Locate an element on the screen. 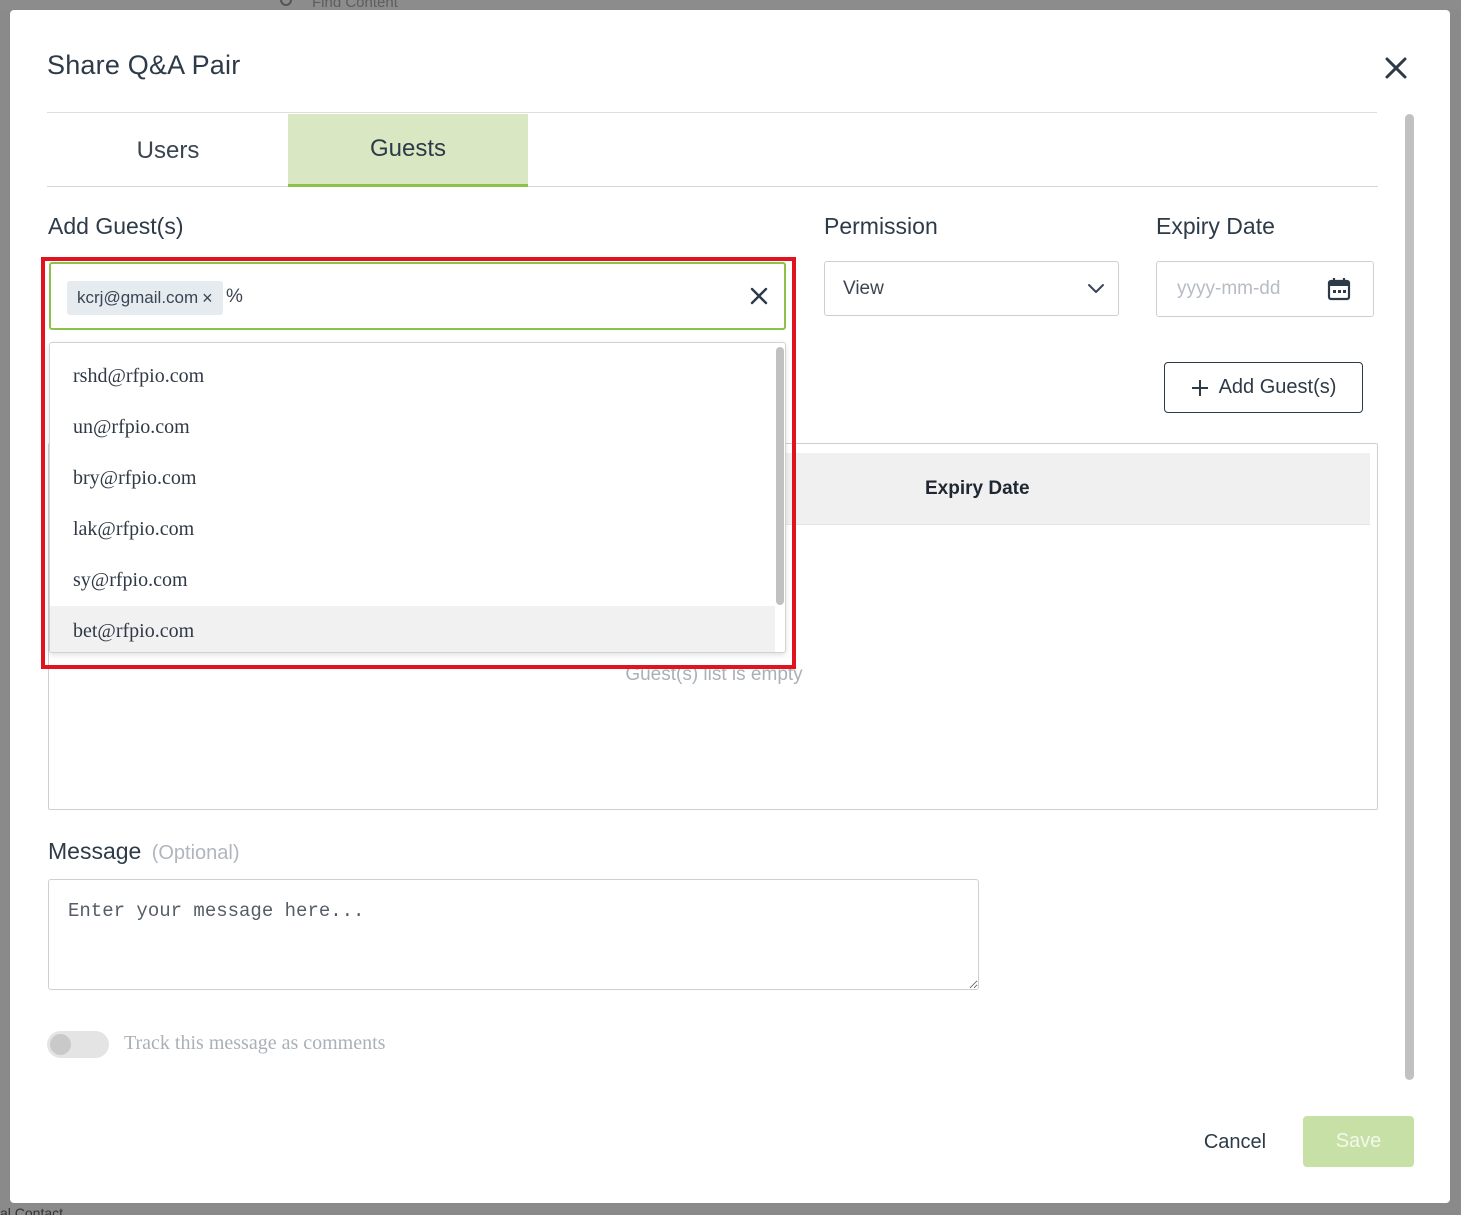 This screenshot has width=1461, height=1215. add-guests-label: Add Guest(s) is located at coordinates (116, 226).